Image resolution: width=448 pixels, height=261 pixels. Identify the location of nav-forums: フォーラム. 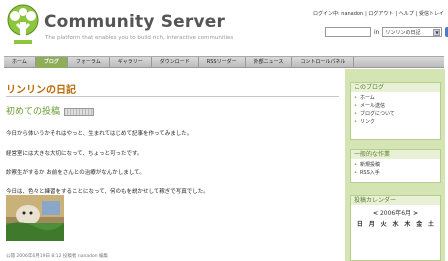
(89, 62).